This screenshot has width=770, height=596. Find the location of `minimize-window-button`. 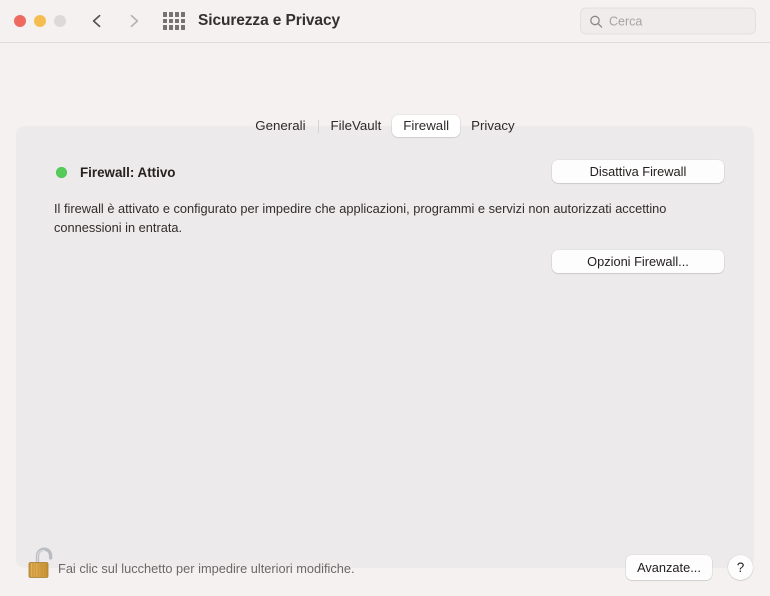

minimize-window-button is located at coordinates (40, 21).